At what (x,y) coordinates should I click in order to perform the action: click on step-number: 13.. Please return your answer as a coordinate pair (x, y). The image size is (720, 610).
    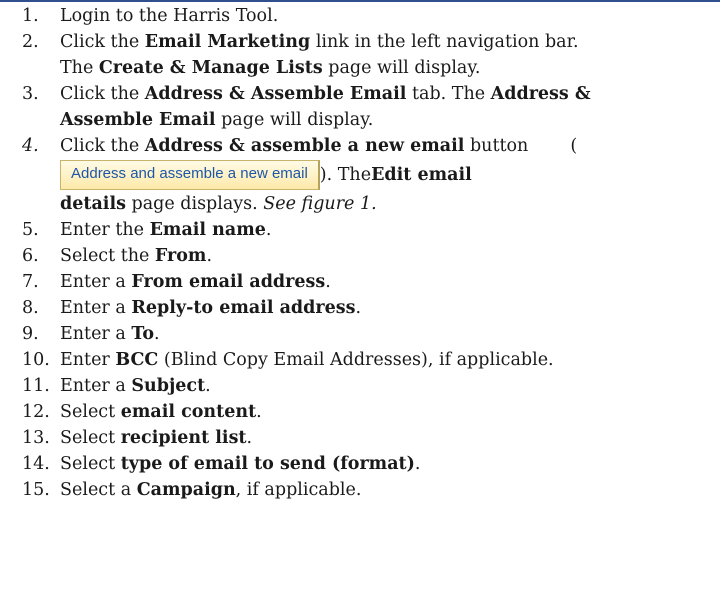
    Looking at the image, I should click on (36, 438).